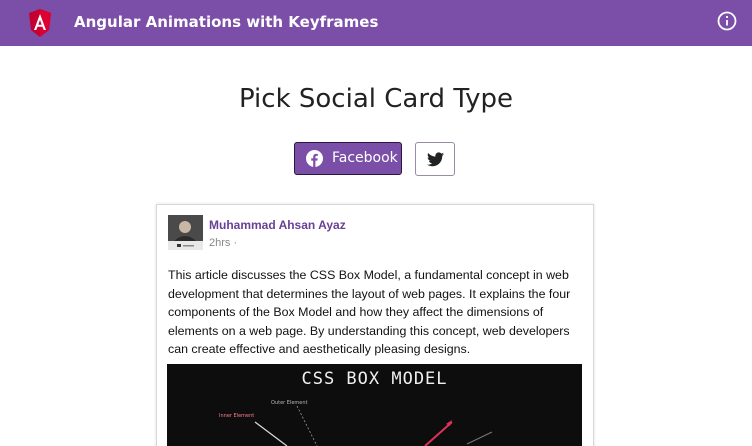 The height and width of the screenshot is (446, 752). What do you see at coordinates (365, 158) in the screenshot?
I see `facebook-button-label: Facebook` at bounding box center [365, 158].